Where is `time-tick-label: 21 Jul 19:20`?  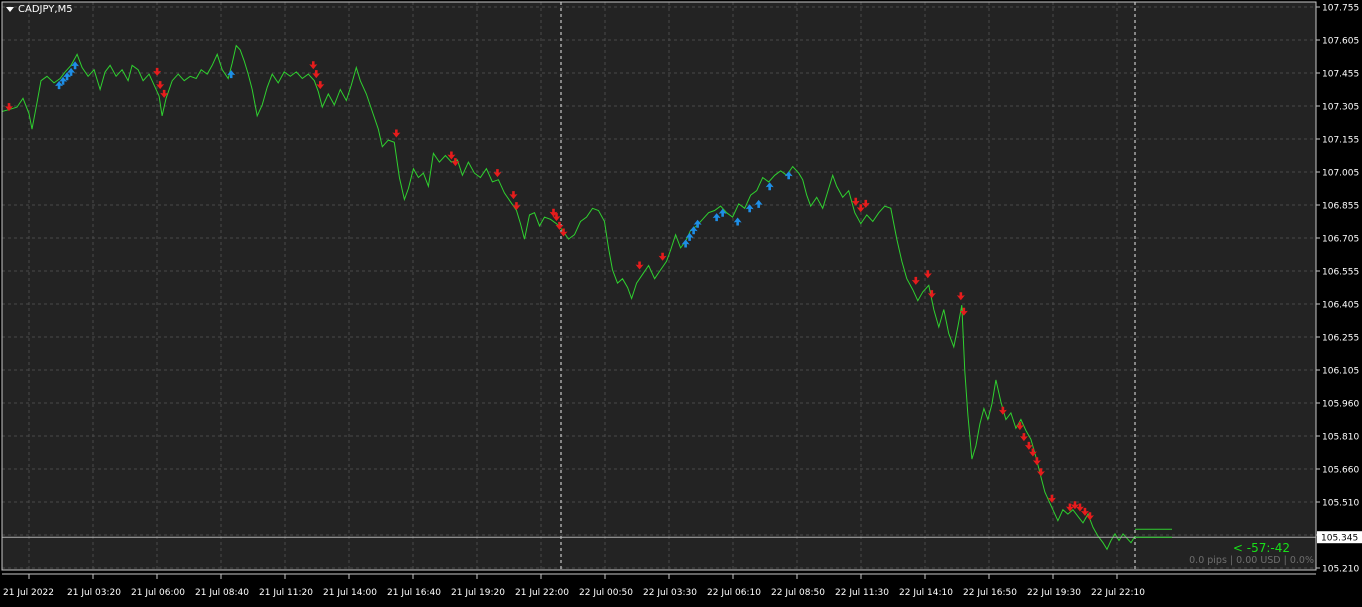 time-tick-label: 21 Jul 19:20 is located at coordinates (478, 593).